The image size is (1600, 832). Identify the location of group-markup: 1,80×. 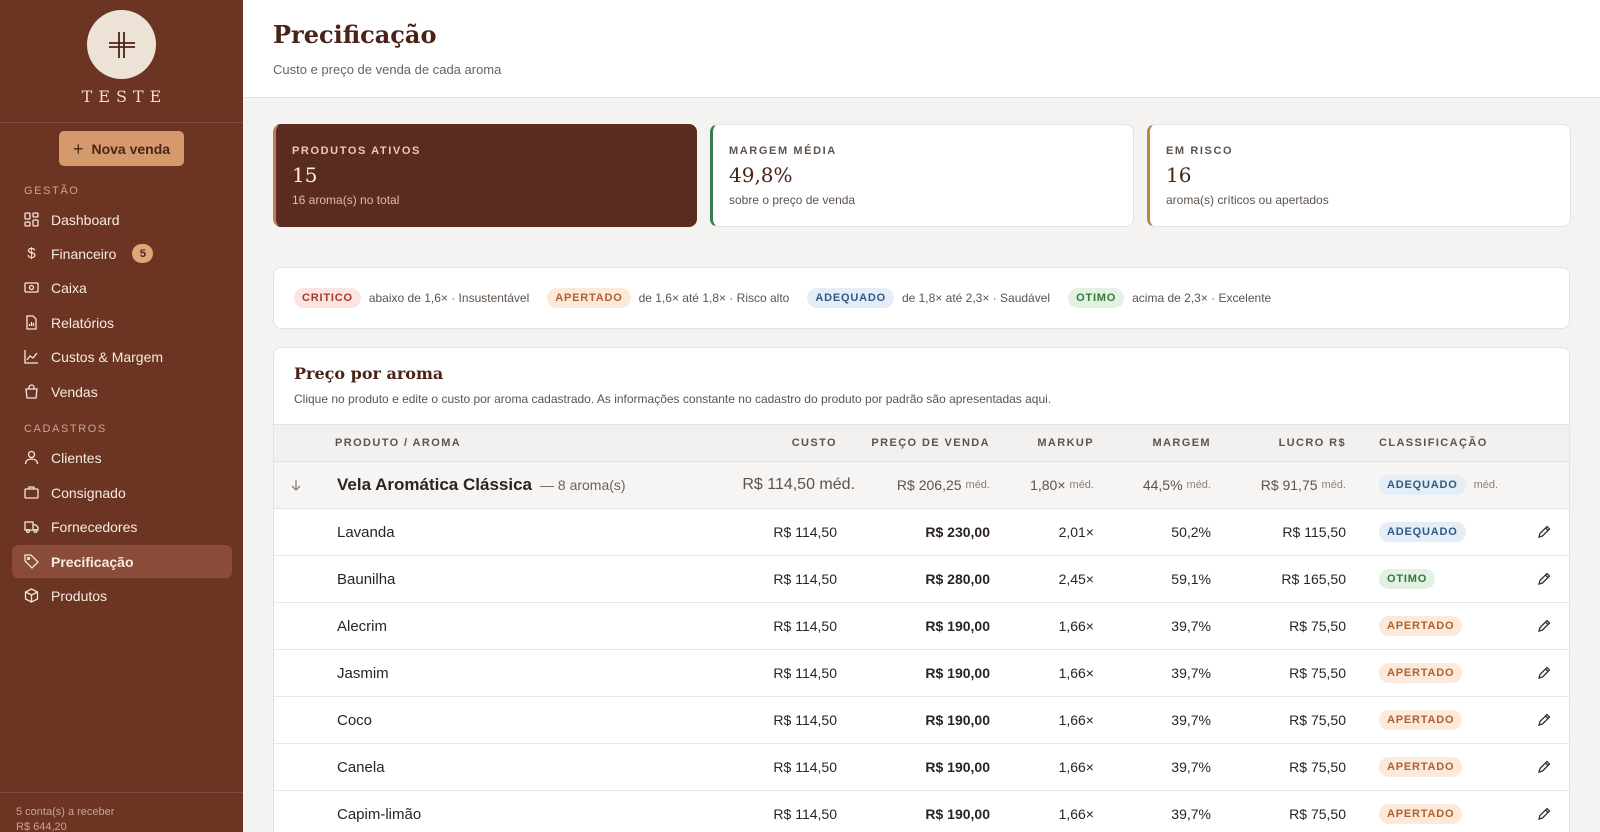
(1048, 485).